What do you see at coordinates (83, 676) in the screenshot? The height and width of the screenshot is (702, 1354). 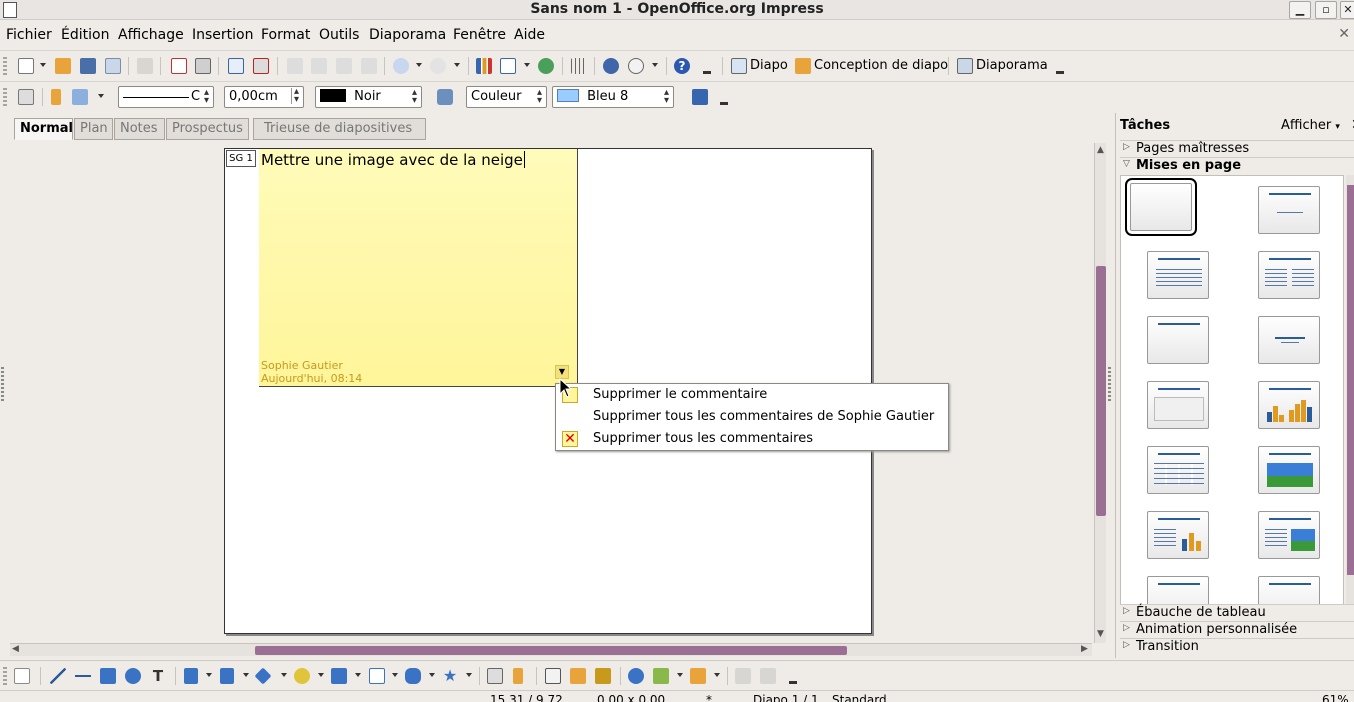 I see `arrow-line-icon` at bounding box center [83, 676].